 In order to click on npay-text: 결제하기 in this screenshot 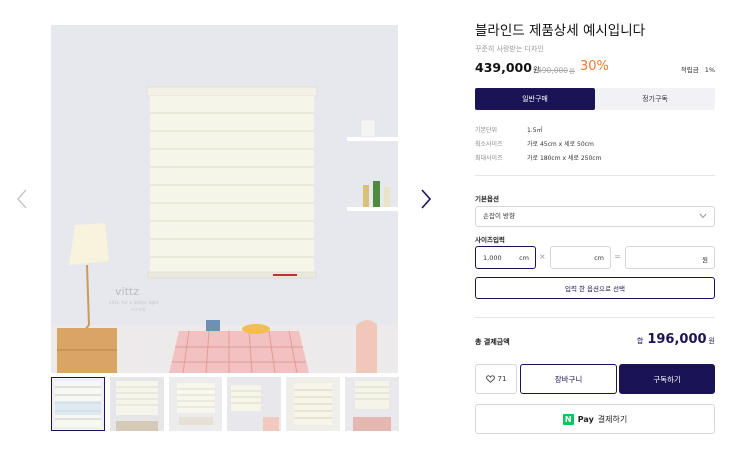, I will do `click(612, 419)`.